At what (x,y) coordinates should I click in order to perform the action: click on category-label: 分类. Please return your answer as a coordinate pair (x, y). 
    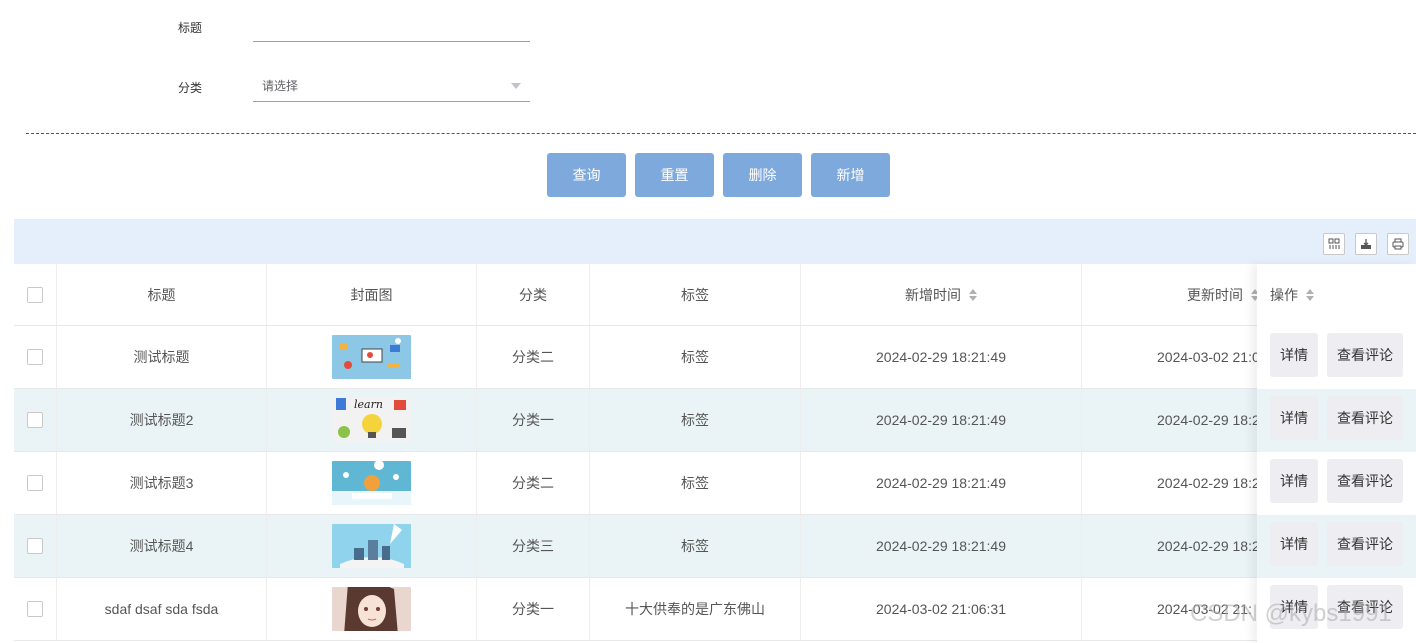
    Looking at the image, I should click on (190, 88).